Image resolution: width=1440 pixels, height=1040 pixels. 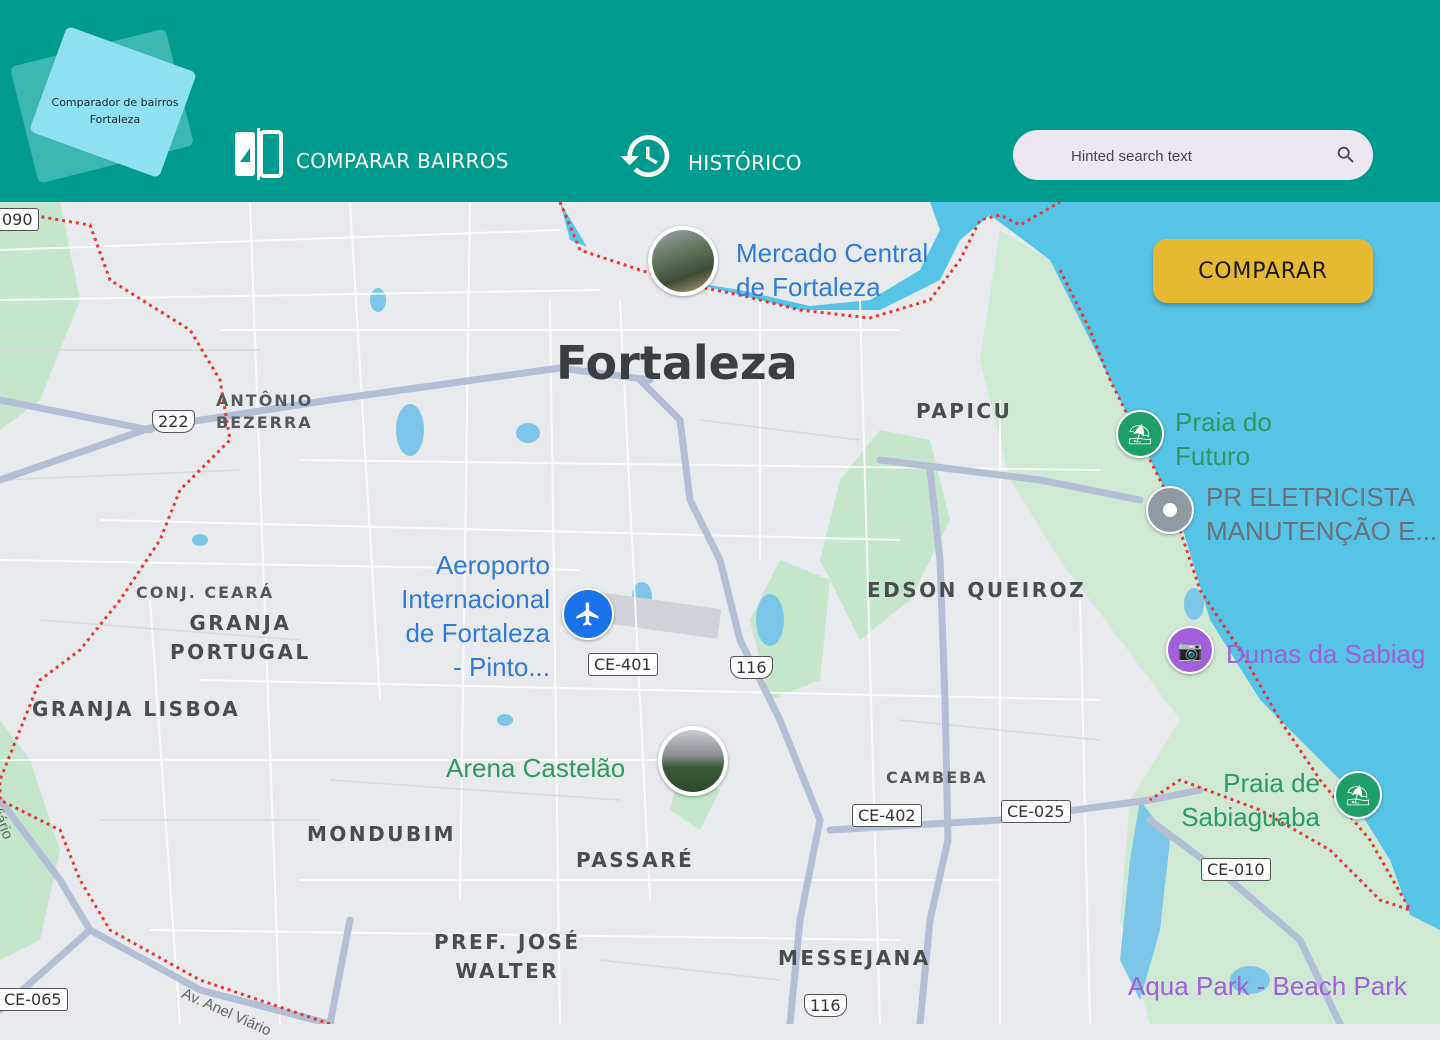 What do you see at coordinates (507, 956) in the screenshot?
I see `label-pref-jose-walter: PREF. JOSÉ WALTER` at bounding box center [507, 956].